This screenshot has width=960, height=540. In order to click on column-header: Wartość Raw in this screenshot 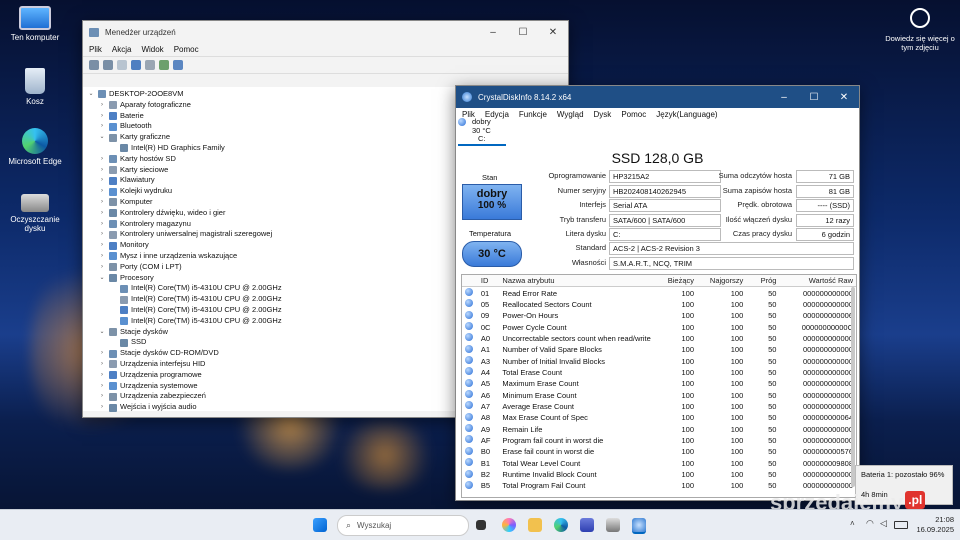, I will do `click(817, 281)`.